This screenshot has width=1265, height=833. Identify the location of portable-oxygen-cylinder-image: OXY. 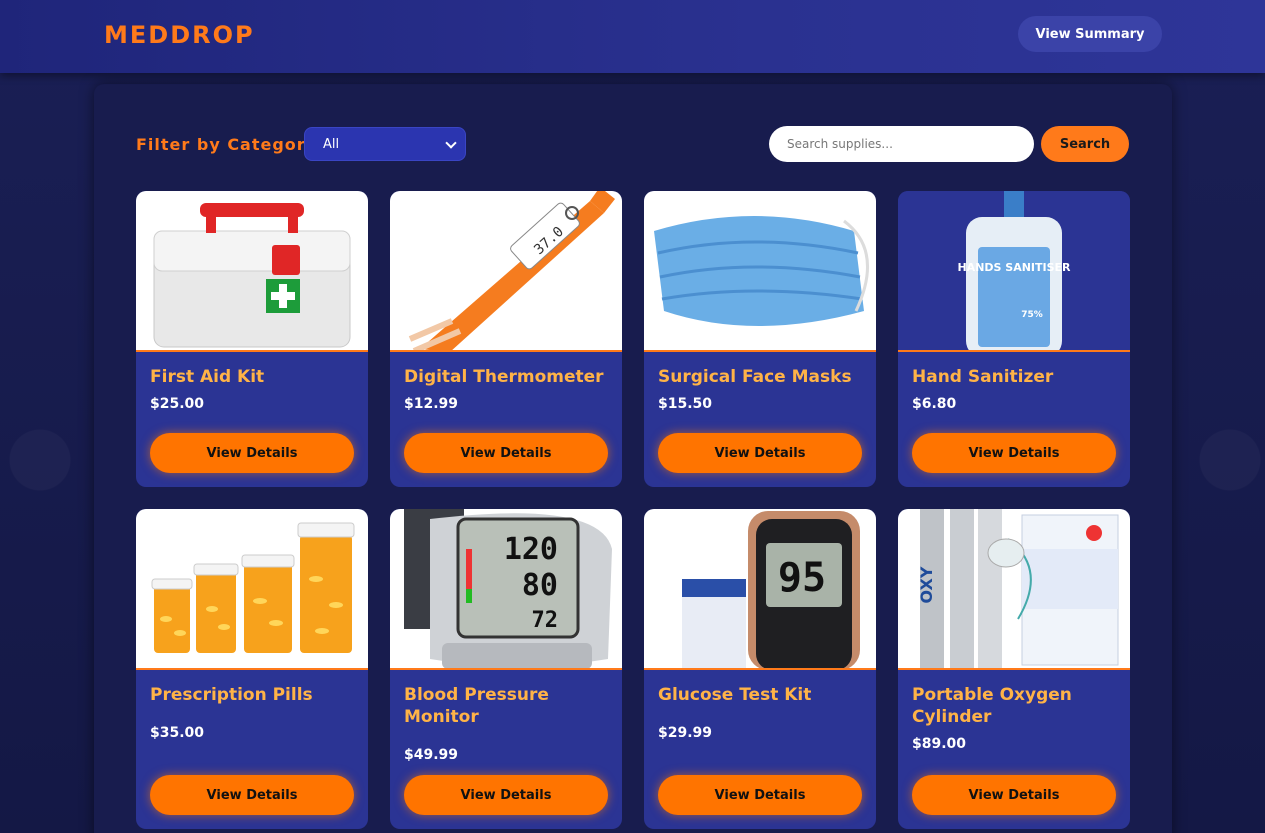
(1014, 589).